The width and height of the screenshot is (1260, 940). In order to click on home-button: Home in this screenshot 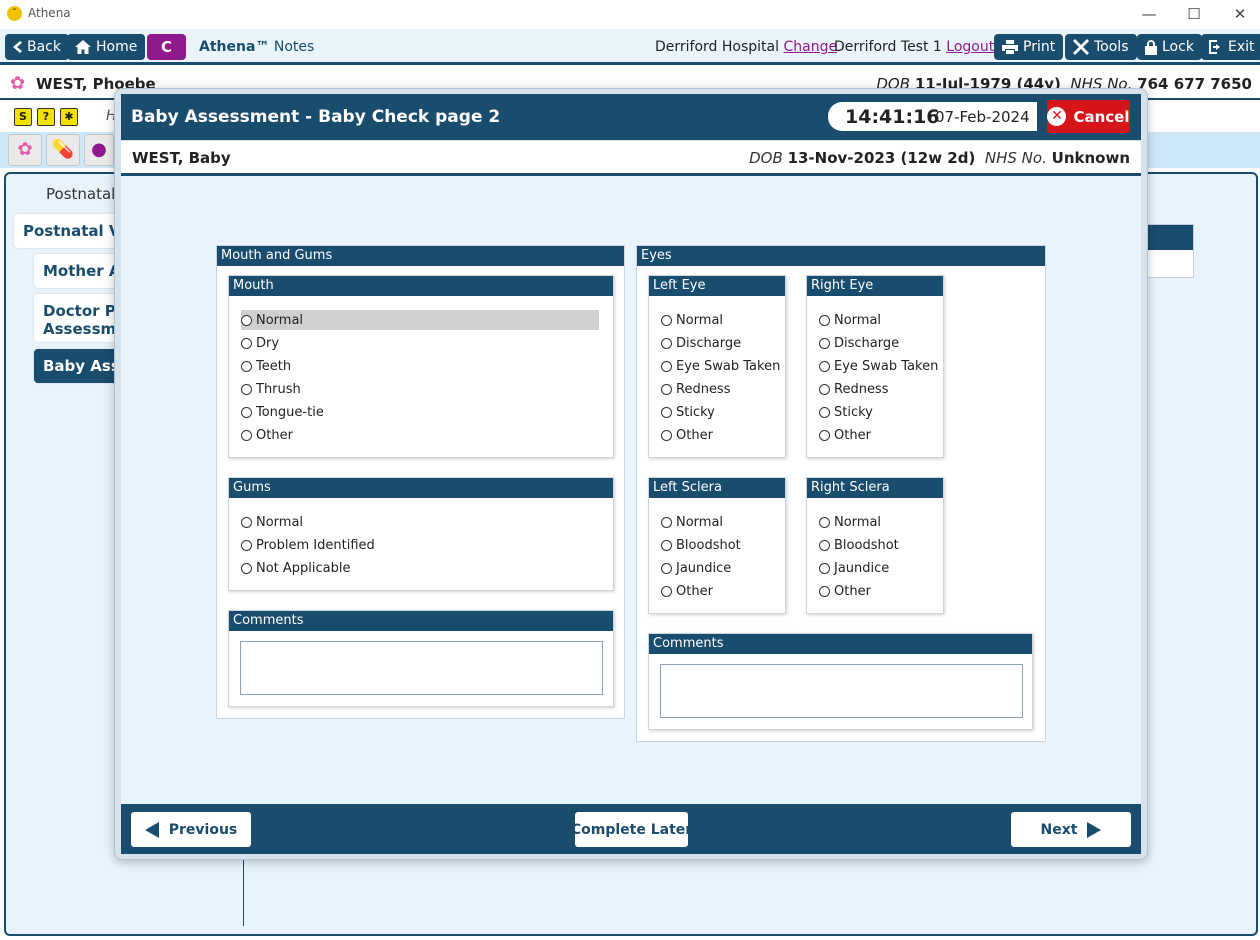, I will do `click(106, 47)`.